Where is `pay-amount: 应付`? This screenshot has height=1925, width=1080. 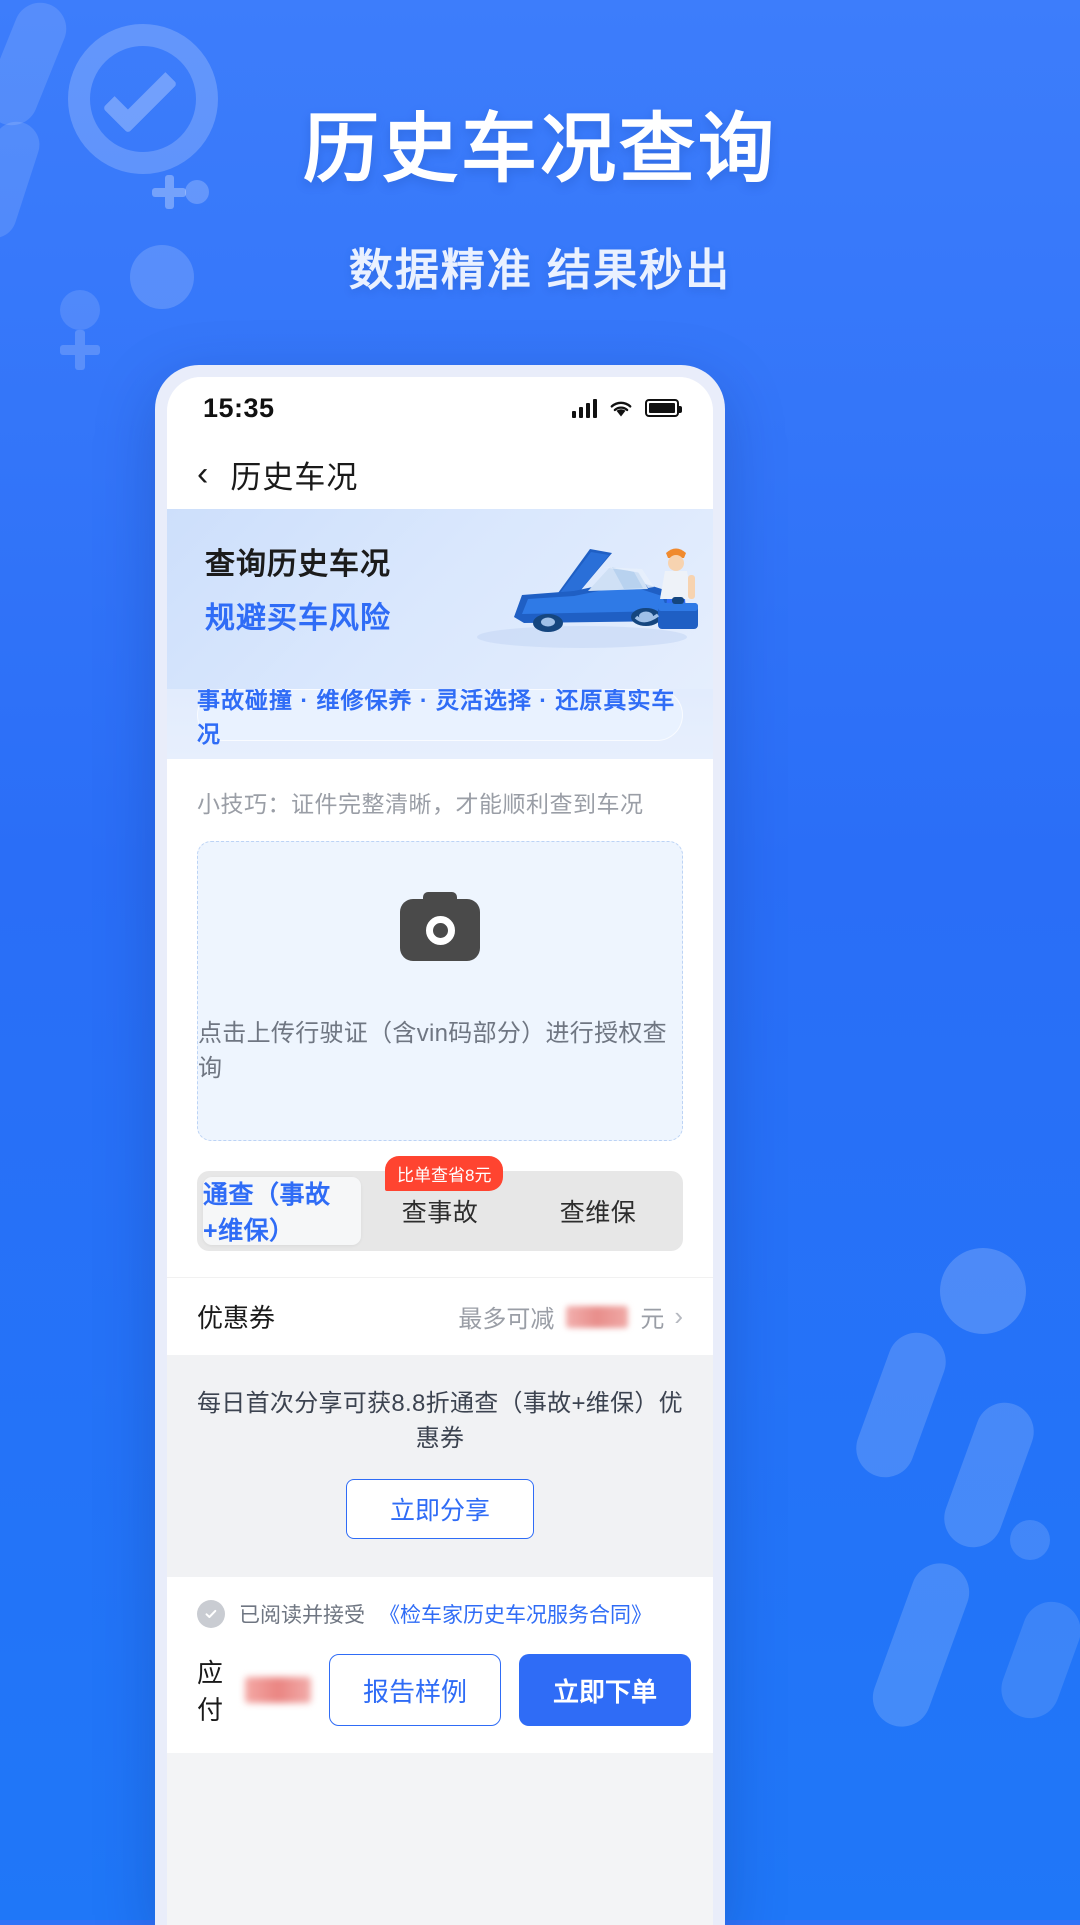 pay-amount: 应付 is located at coordinates (254, 1690).